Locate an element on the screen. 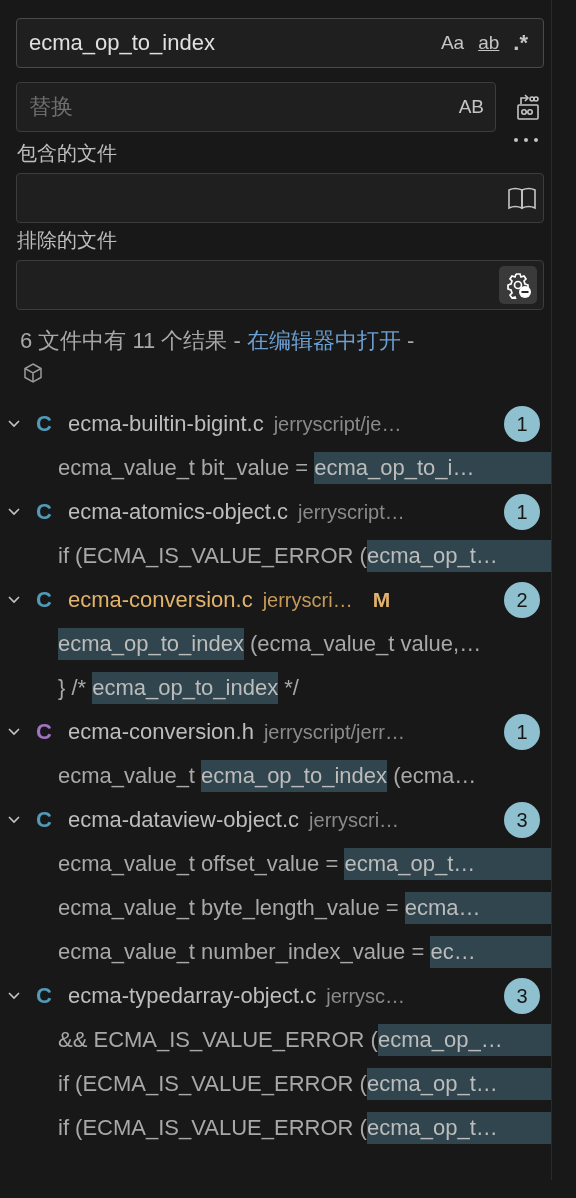 The width and height of the screenshot is (576, 1198). results-summary: 6 文件中有 11 个结果 - 在编辑器中打开 - is located at coordinates (218, 341).